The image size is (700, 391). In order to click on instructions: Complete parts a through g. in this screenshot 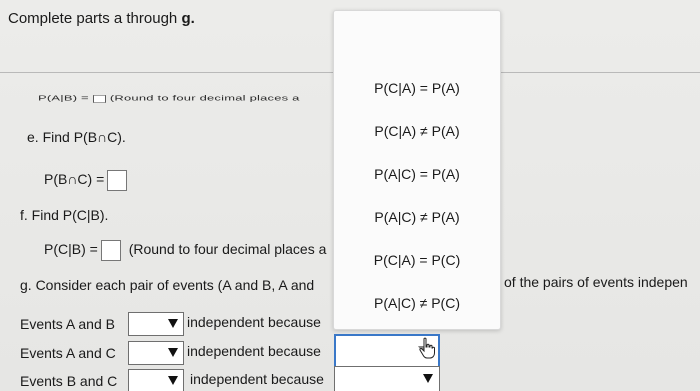, I will do `click(101, 18)`.